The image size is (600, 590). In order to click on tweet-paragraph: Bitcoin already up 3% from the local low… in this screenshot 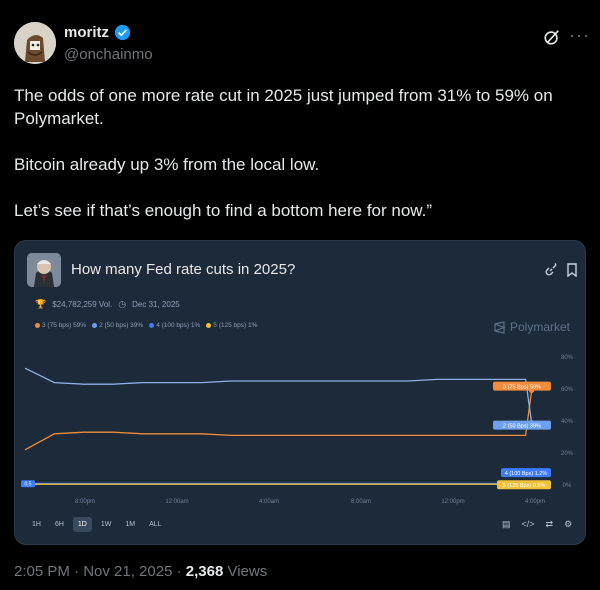, I will do `click(167, 164)`.